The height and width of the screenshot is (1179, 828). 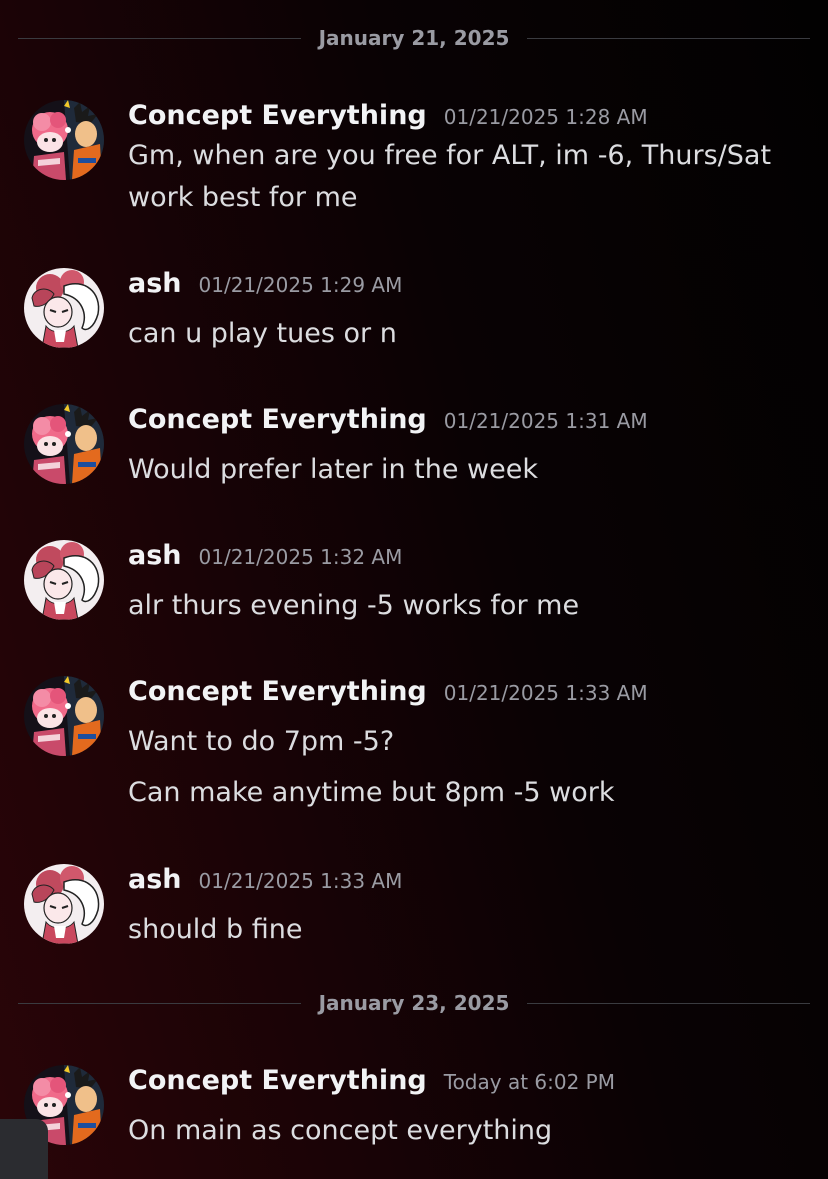 I want to click on message-header: ash 01/21/2025 1:29 AM, so click(x=265, y=286).